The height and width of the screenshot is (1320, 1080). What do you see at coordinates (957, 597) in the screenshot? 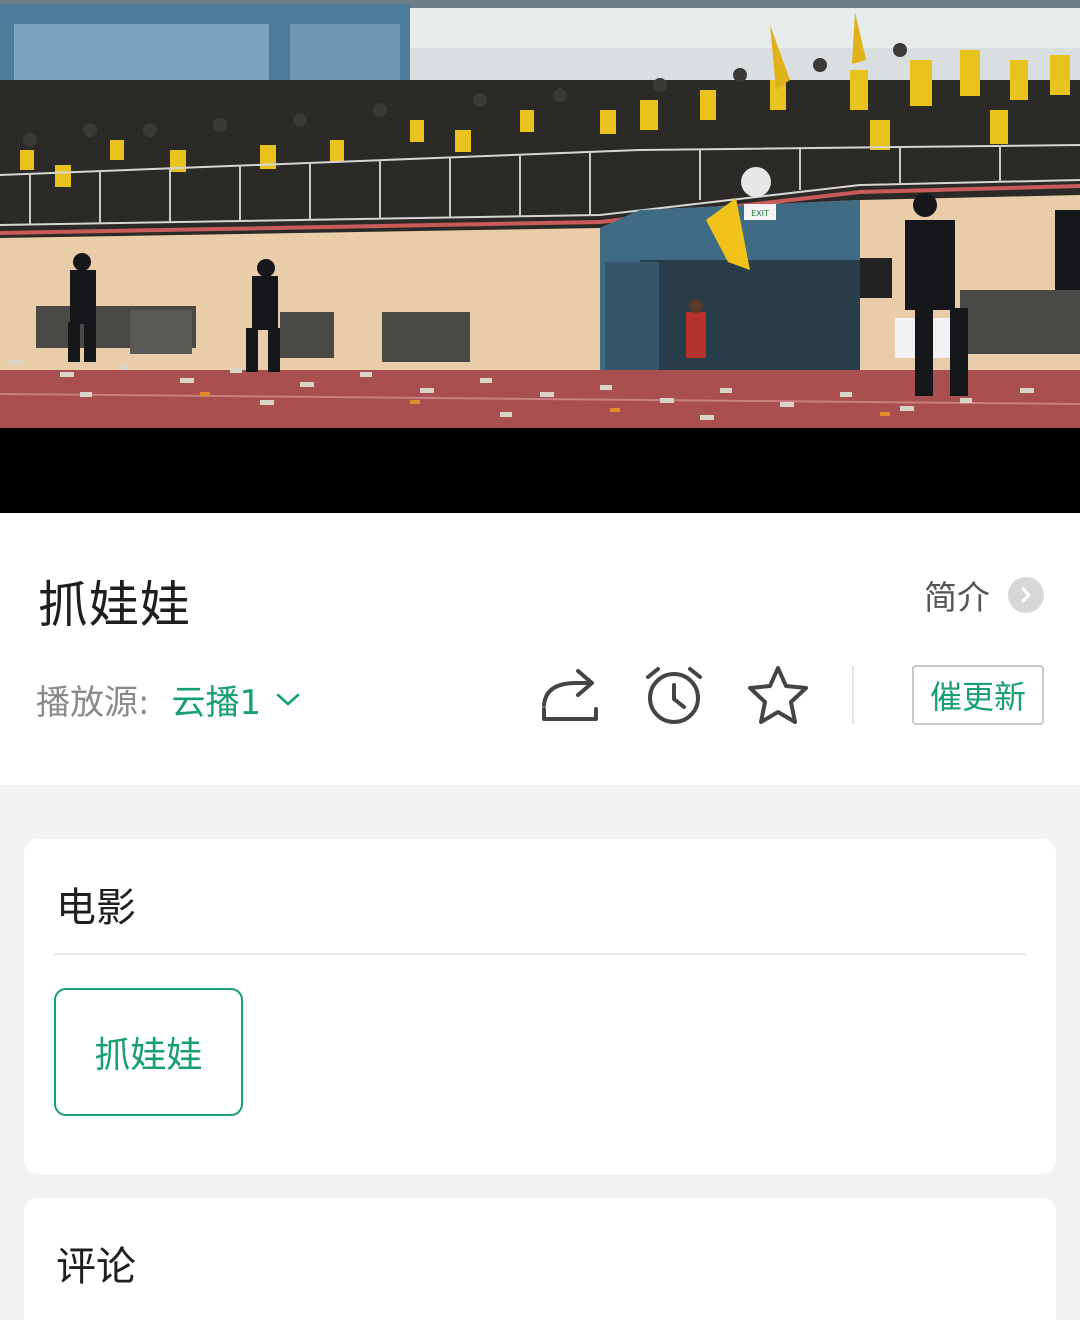
I see `intro-label: 简介` at bounding box center [957, 597].